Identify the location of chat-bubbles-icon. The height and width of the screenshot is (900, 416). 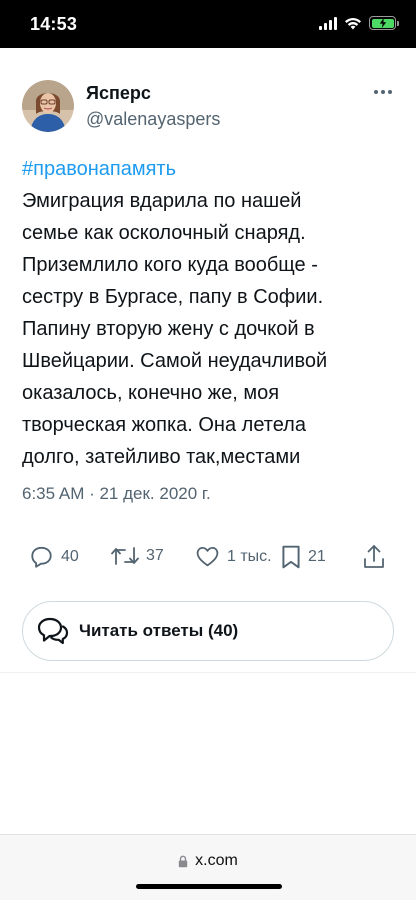
(53, 631).